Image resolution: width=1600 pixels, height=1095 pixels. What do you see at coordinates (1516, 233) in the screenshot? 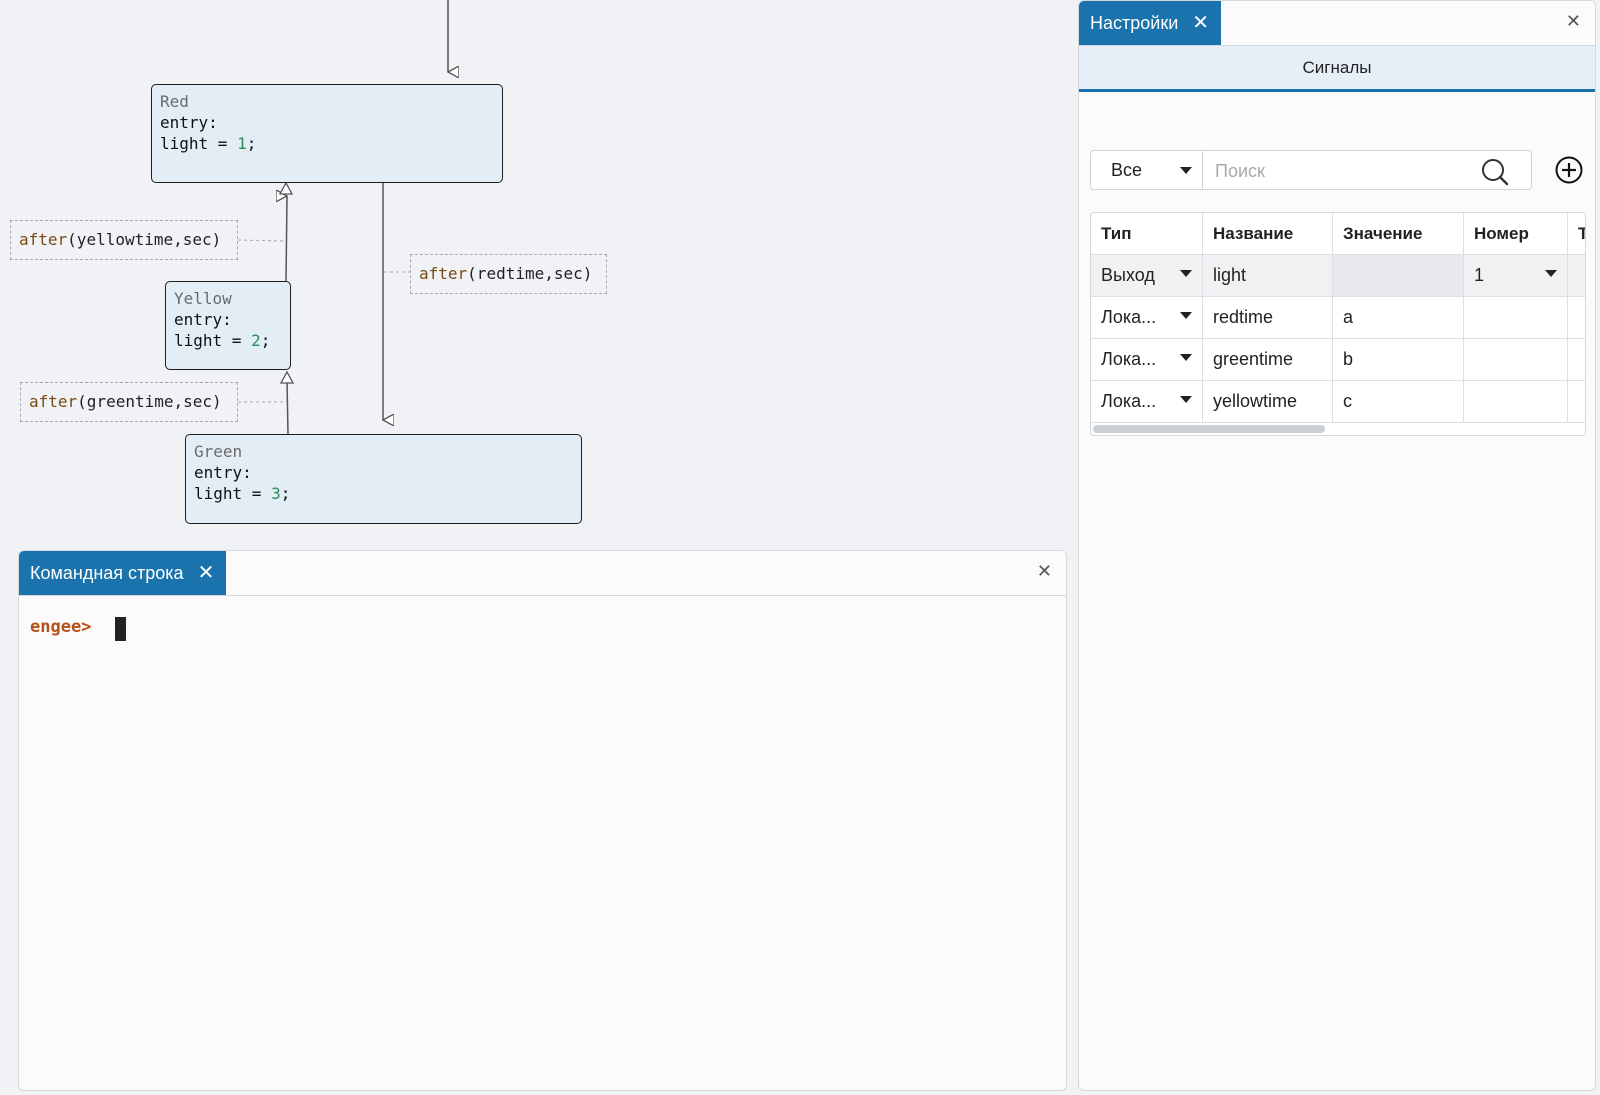
I see `column-header: Номер` at bounding box center [1516, 233].